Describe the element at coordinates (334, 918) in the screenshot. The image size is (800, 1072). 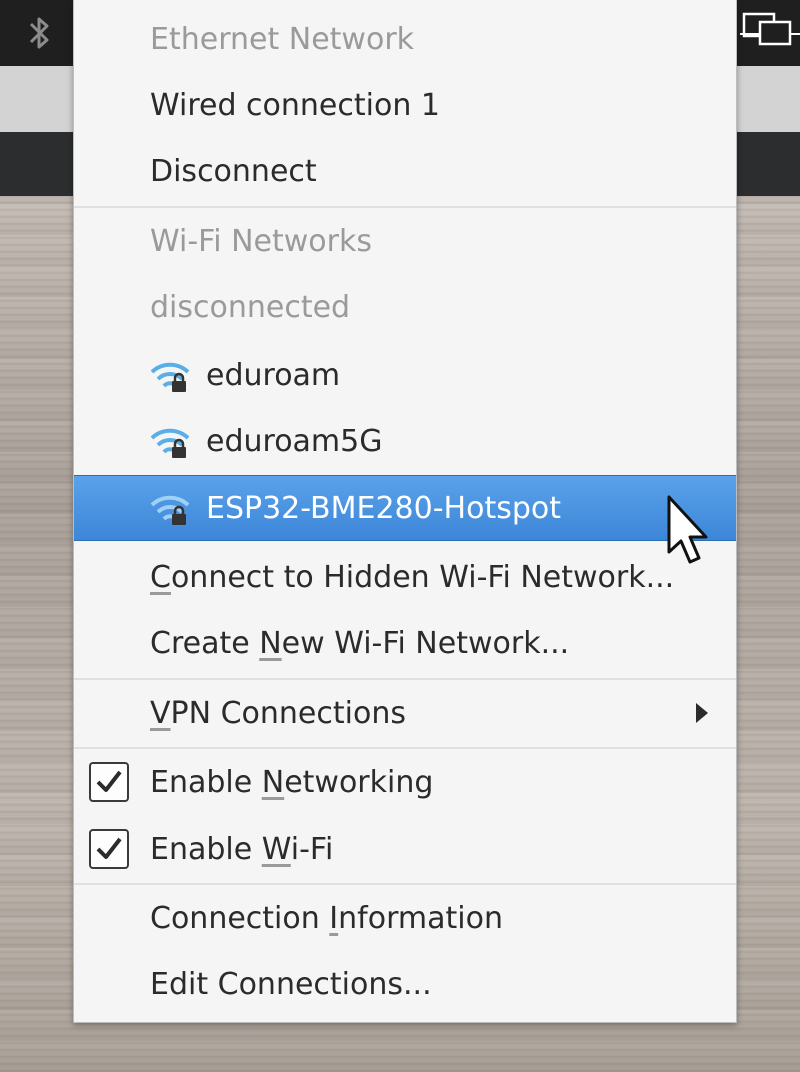
I see `mnemonic: I` at that location.